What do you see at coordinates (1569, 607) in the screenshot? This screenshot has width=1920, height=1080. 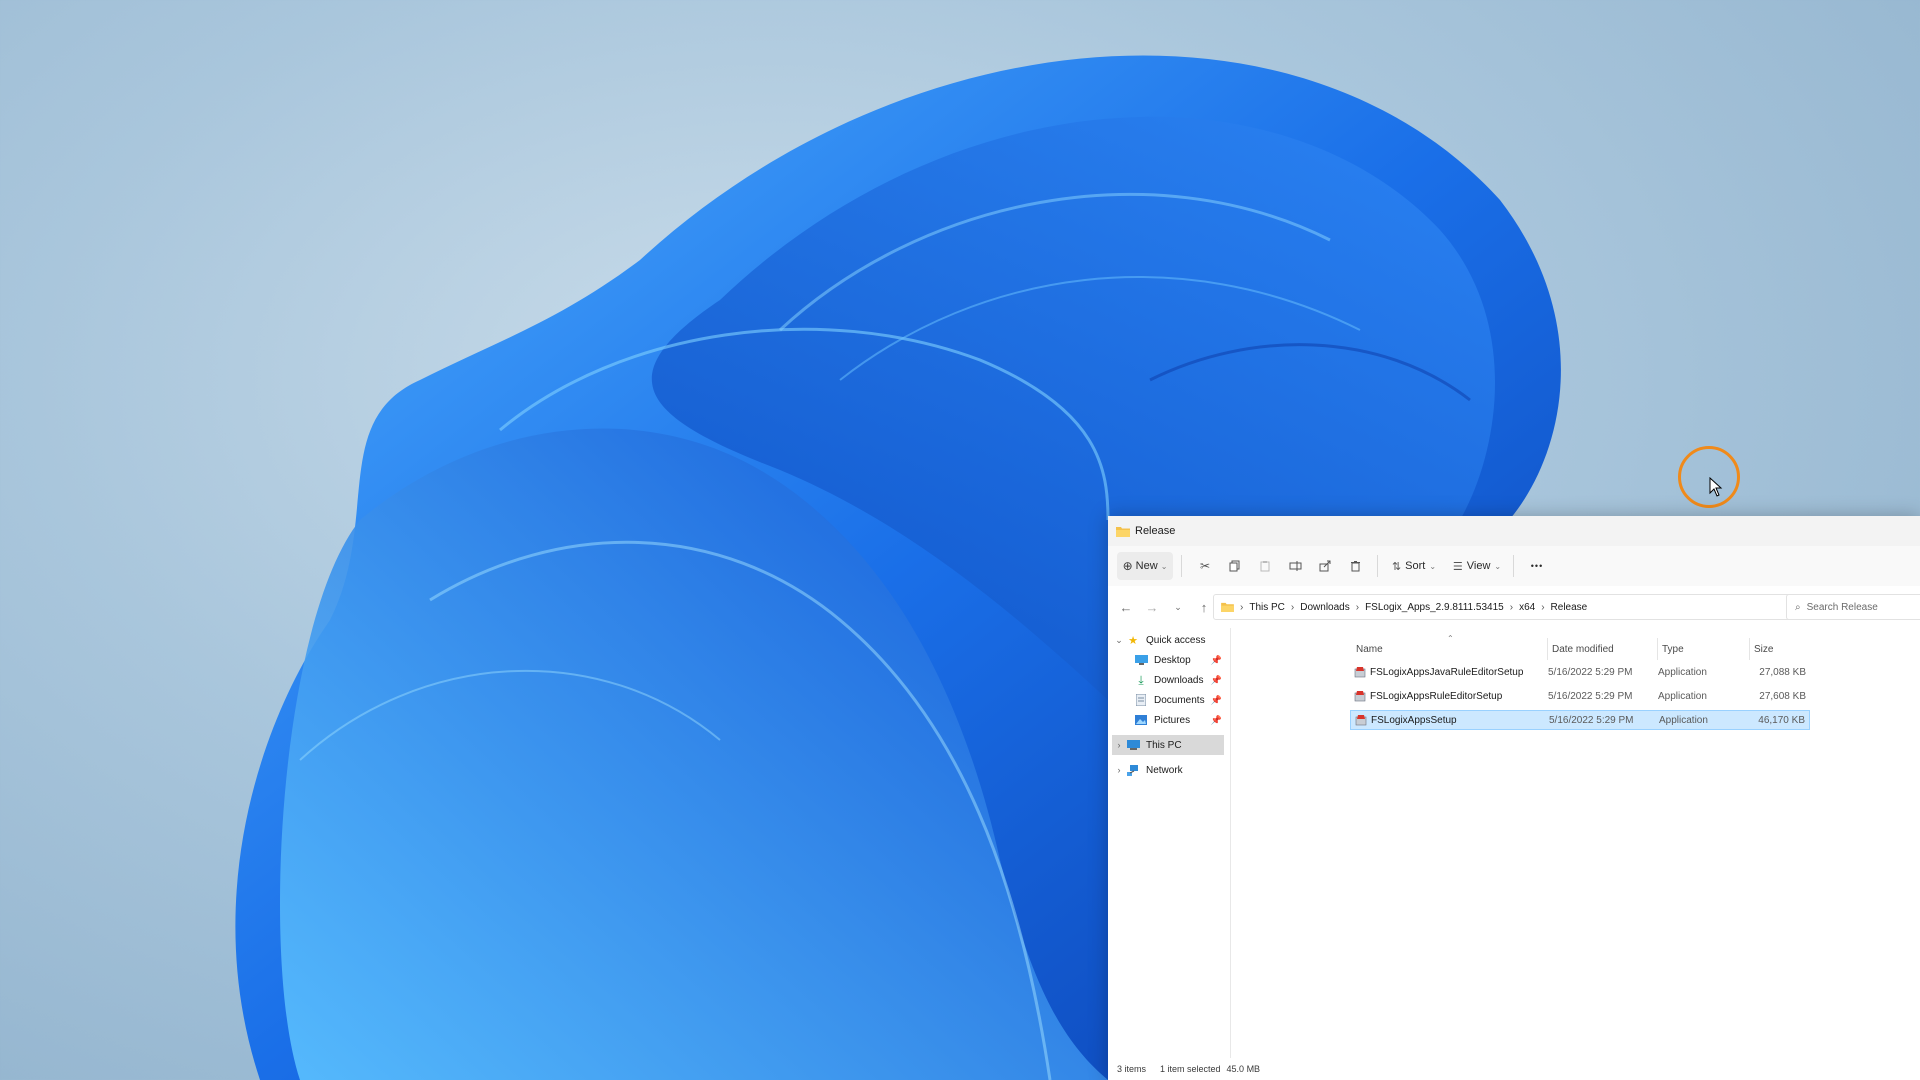 I see `breadcrumb-release: Release` at bounding box center [1569, 607].